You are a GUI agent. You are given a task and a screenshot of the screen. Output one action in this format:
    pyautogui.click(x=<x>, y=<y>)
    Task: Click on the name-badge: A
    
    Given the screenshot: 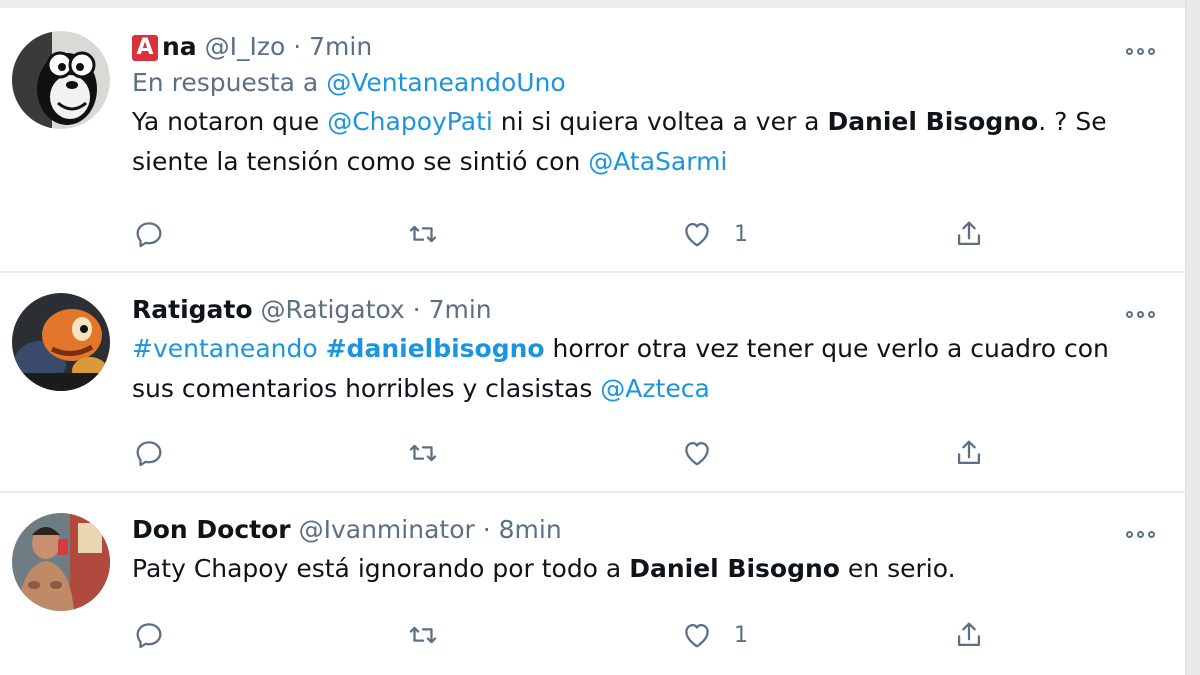 What is the action you would take?
    pyautogui.click(x=145, y=48)
    